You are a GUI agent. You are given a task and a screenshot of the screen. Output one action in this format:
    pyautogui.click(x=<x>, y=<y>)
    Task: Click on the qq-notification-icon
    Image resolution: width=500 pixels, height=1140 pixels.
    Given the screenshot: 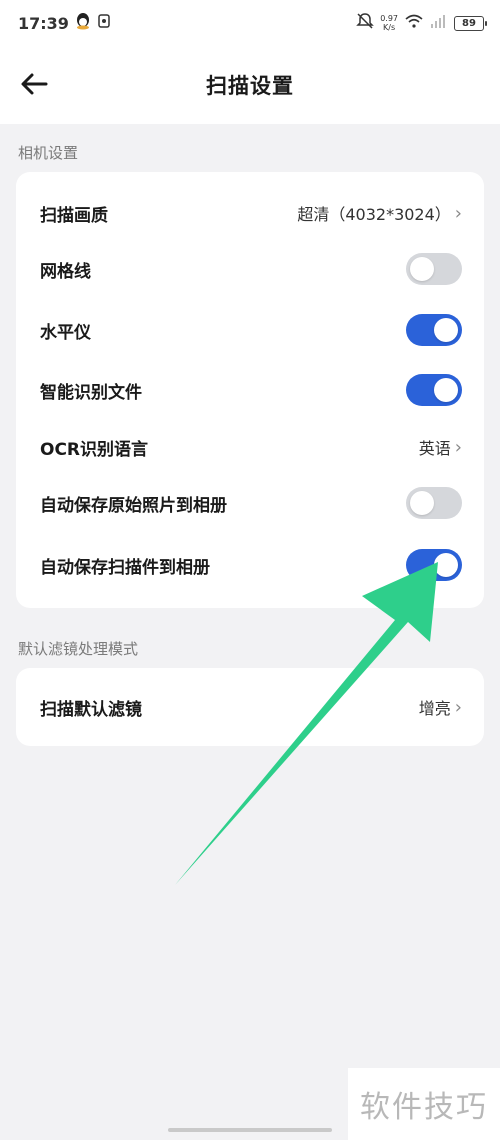 What is the action you would take?
    pyautogui.click(x=83, y=23)
    